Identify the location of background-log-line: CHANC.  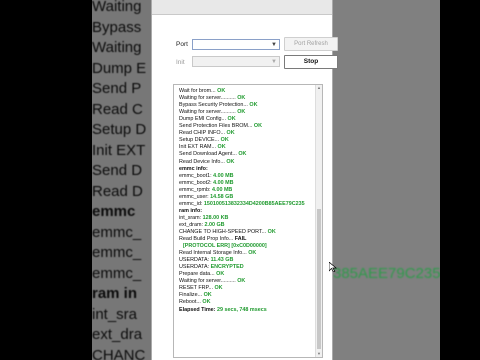
(119, 353).